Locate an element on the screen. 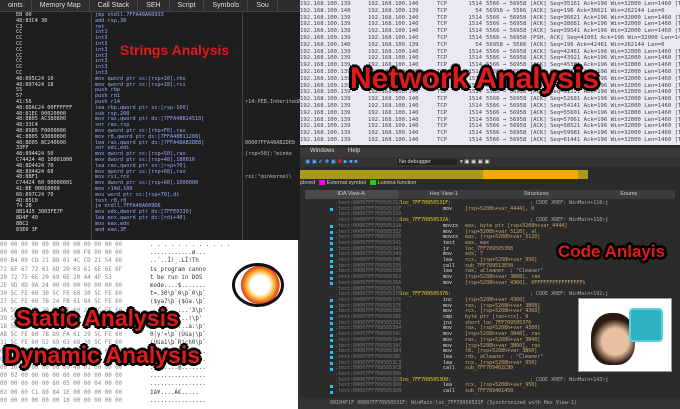 Image resolution: width=680 pixels, height=409 pixels. hex-bytes: 2E 0D 0D 0A 24 00 00 00 00 00 00 00 is located at coordinates (61, 286).